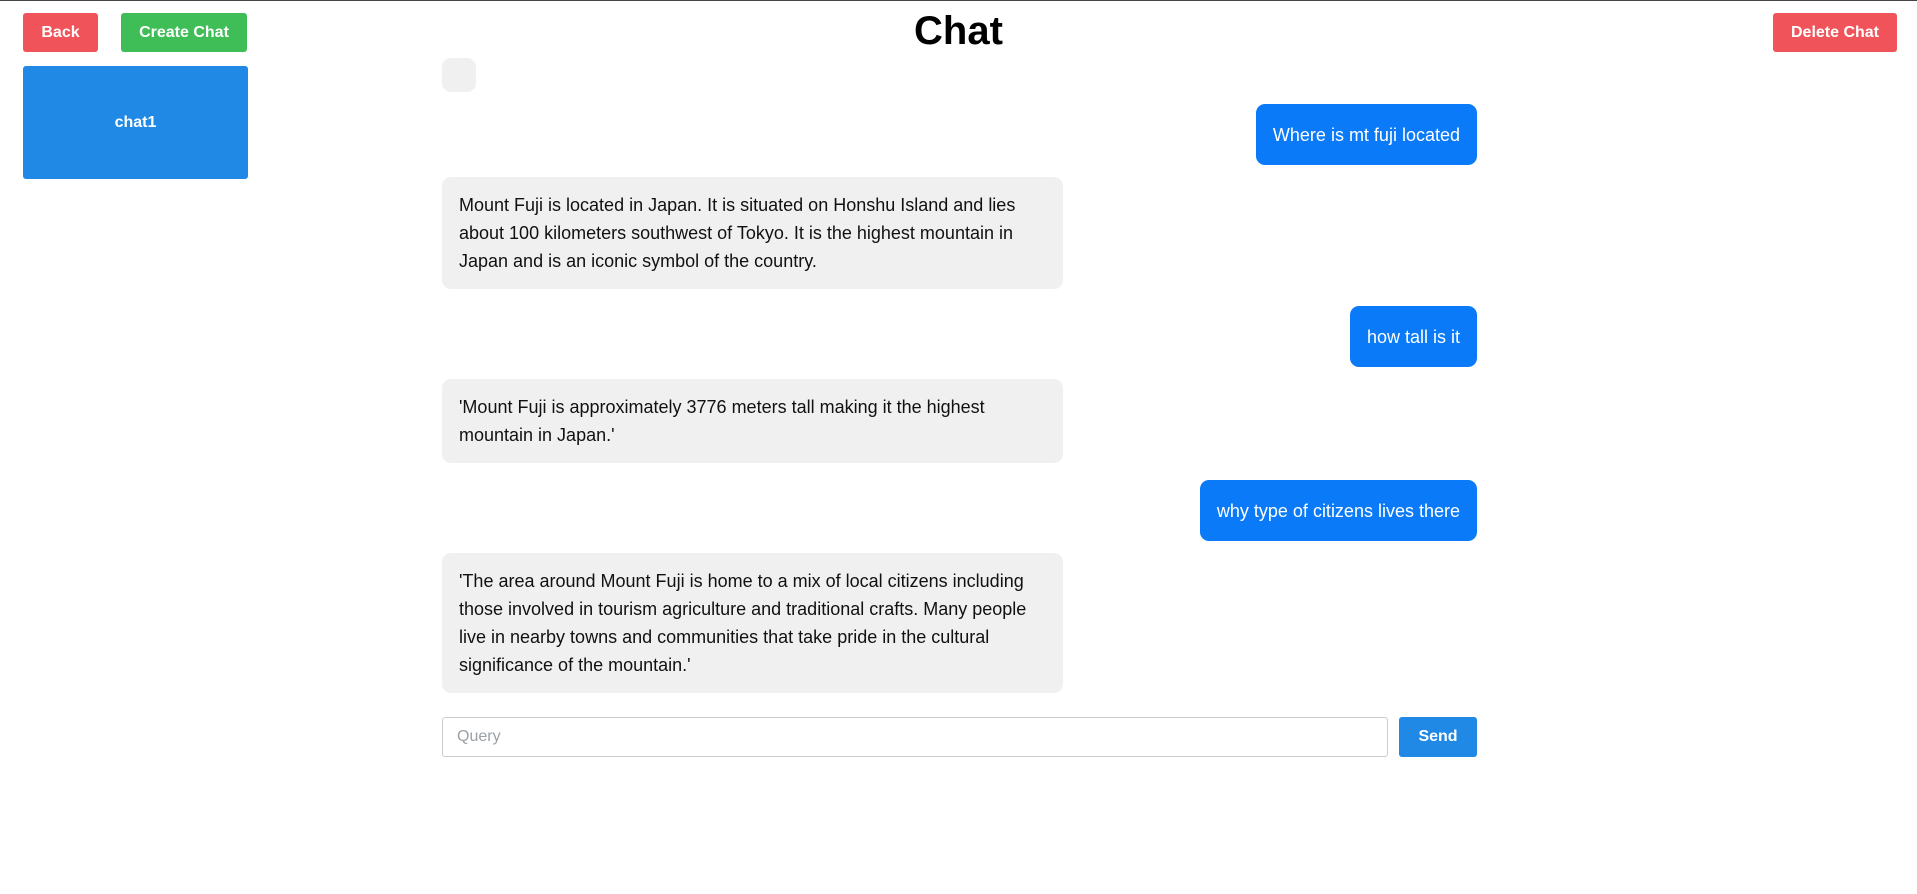  I want to click on page-title: Chat, so click(958, 31).